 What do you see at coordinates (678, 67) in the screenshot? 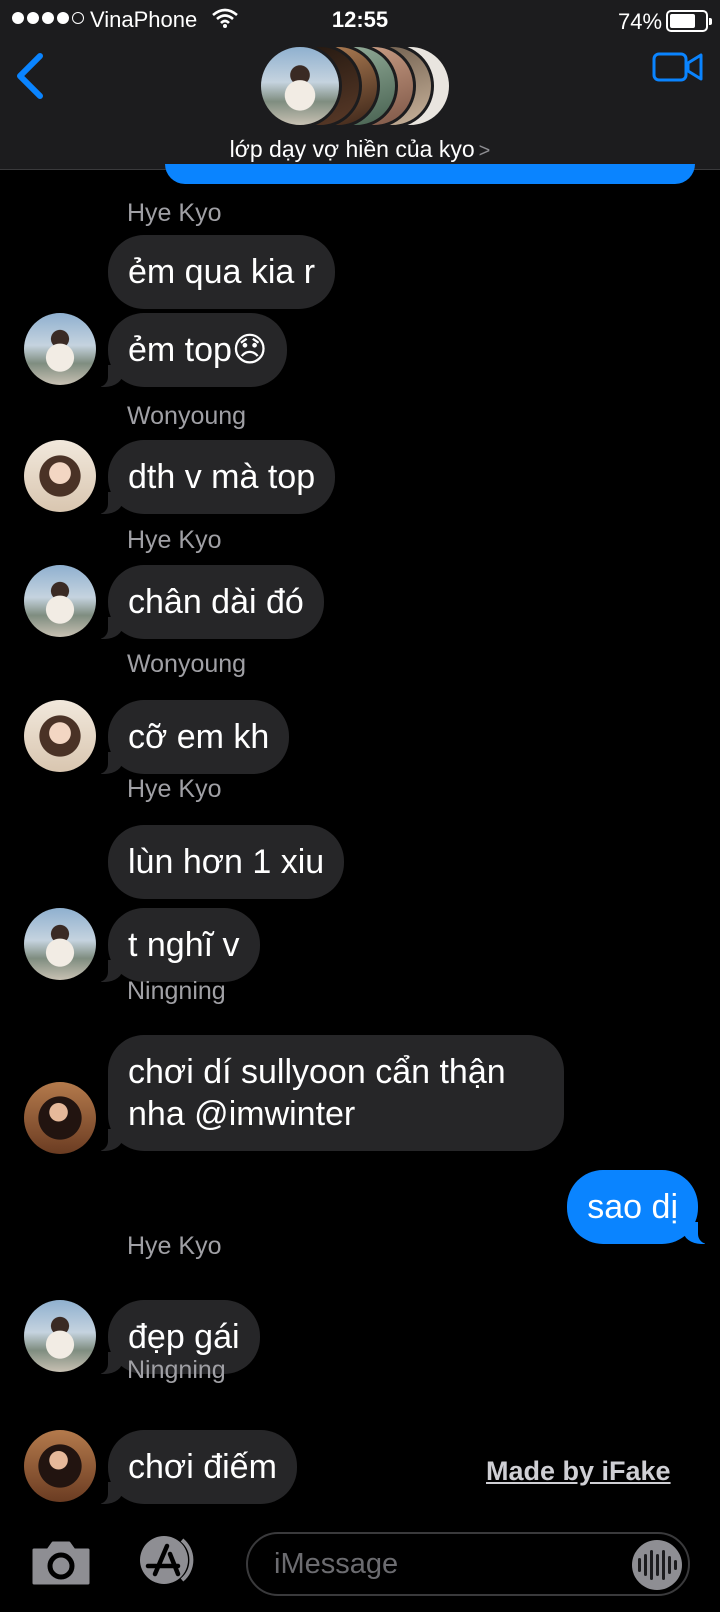
I see `video-camera-icon` at bounding box center [678, 67].